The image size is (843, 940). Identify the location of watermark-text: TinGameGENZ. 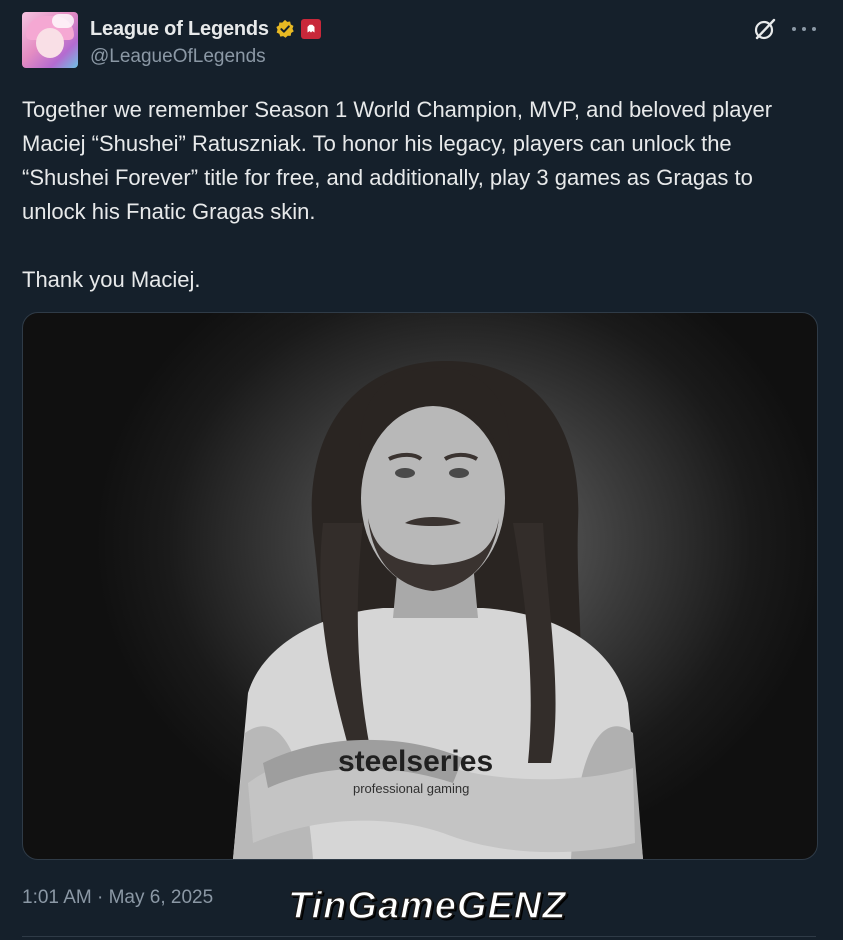
(427, 905).